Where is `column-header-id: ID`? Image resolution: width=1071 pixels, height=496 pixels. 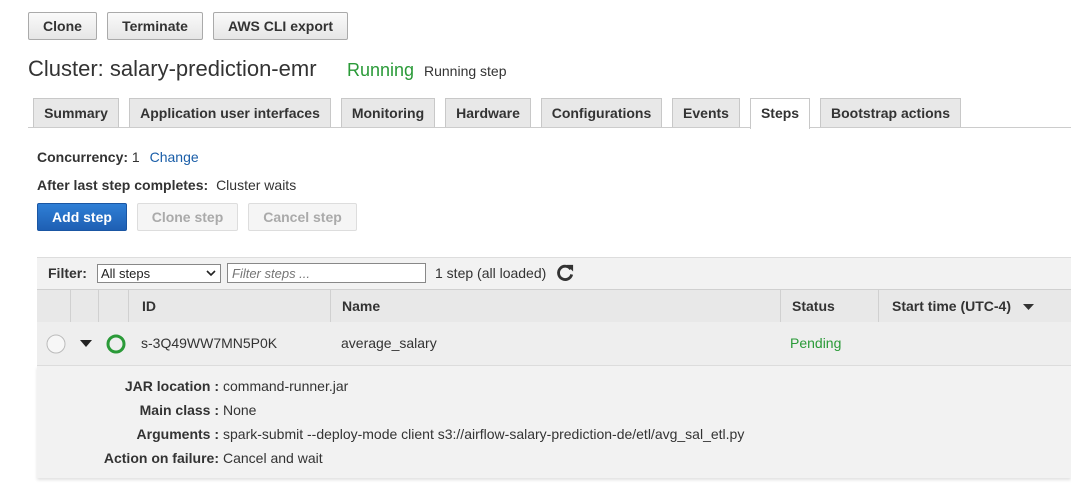
column-header-id: ID is located at coordinates (149, 306).